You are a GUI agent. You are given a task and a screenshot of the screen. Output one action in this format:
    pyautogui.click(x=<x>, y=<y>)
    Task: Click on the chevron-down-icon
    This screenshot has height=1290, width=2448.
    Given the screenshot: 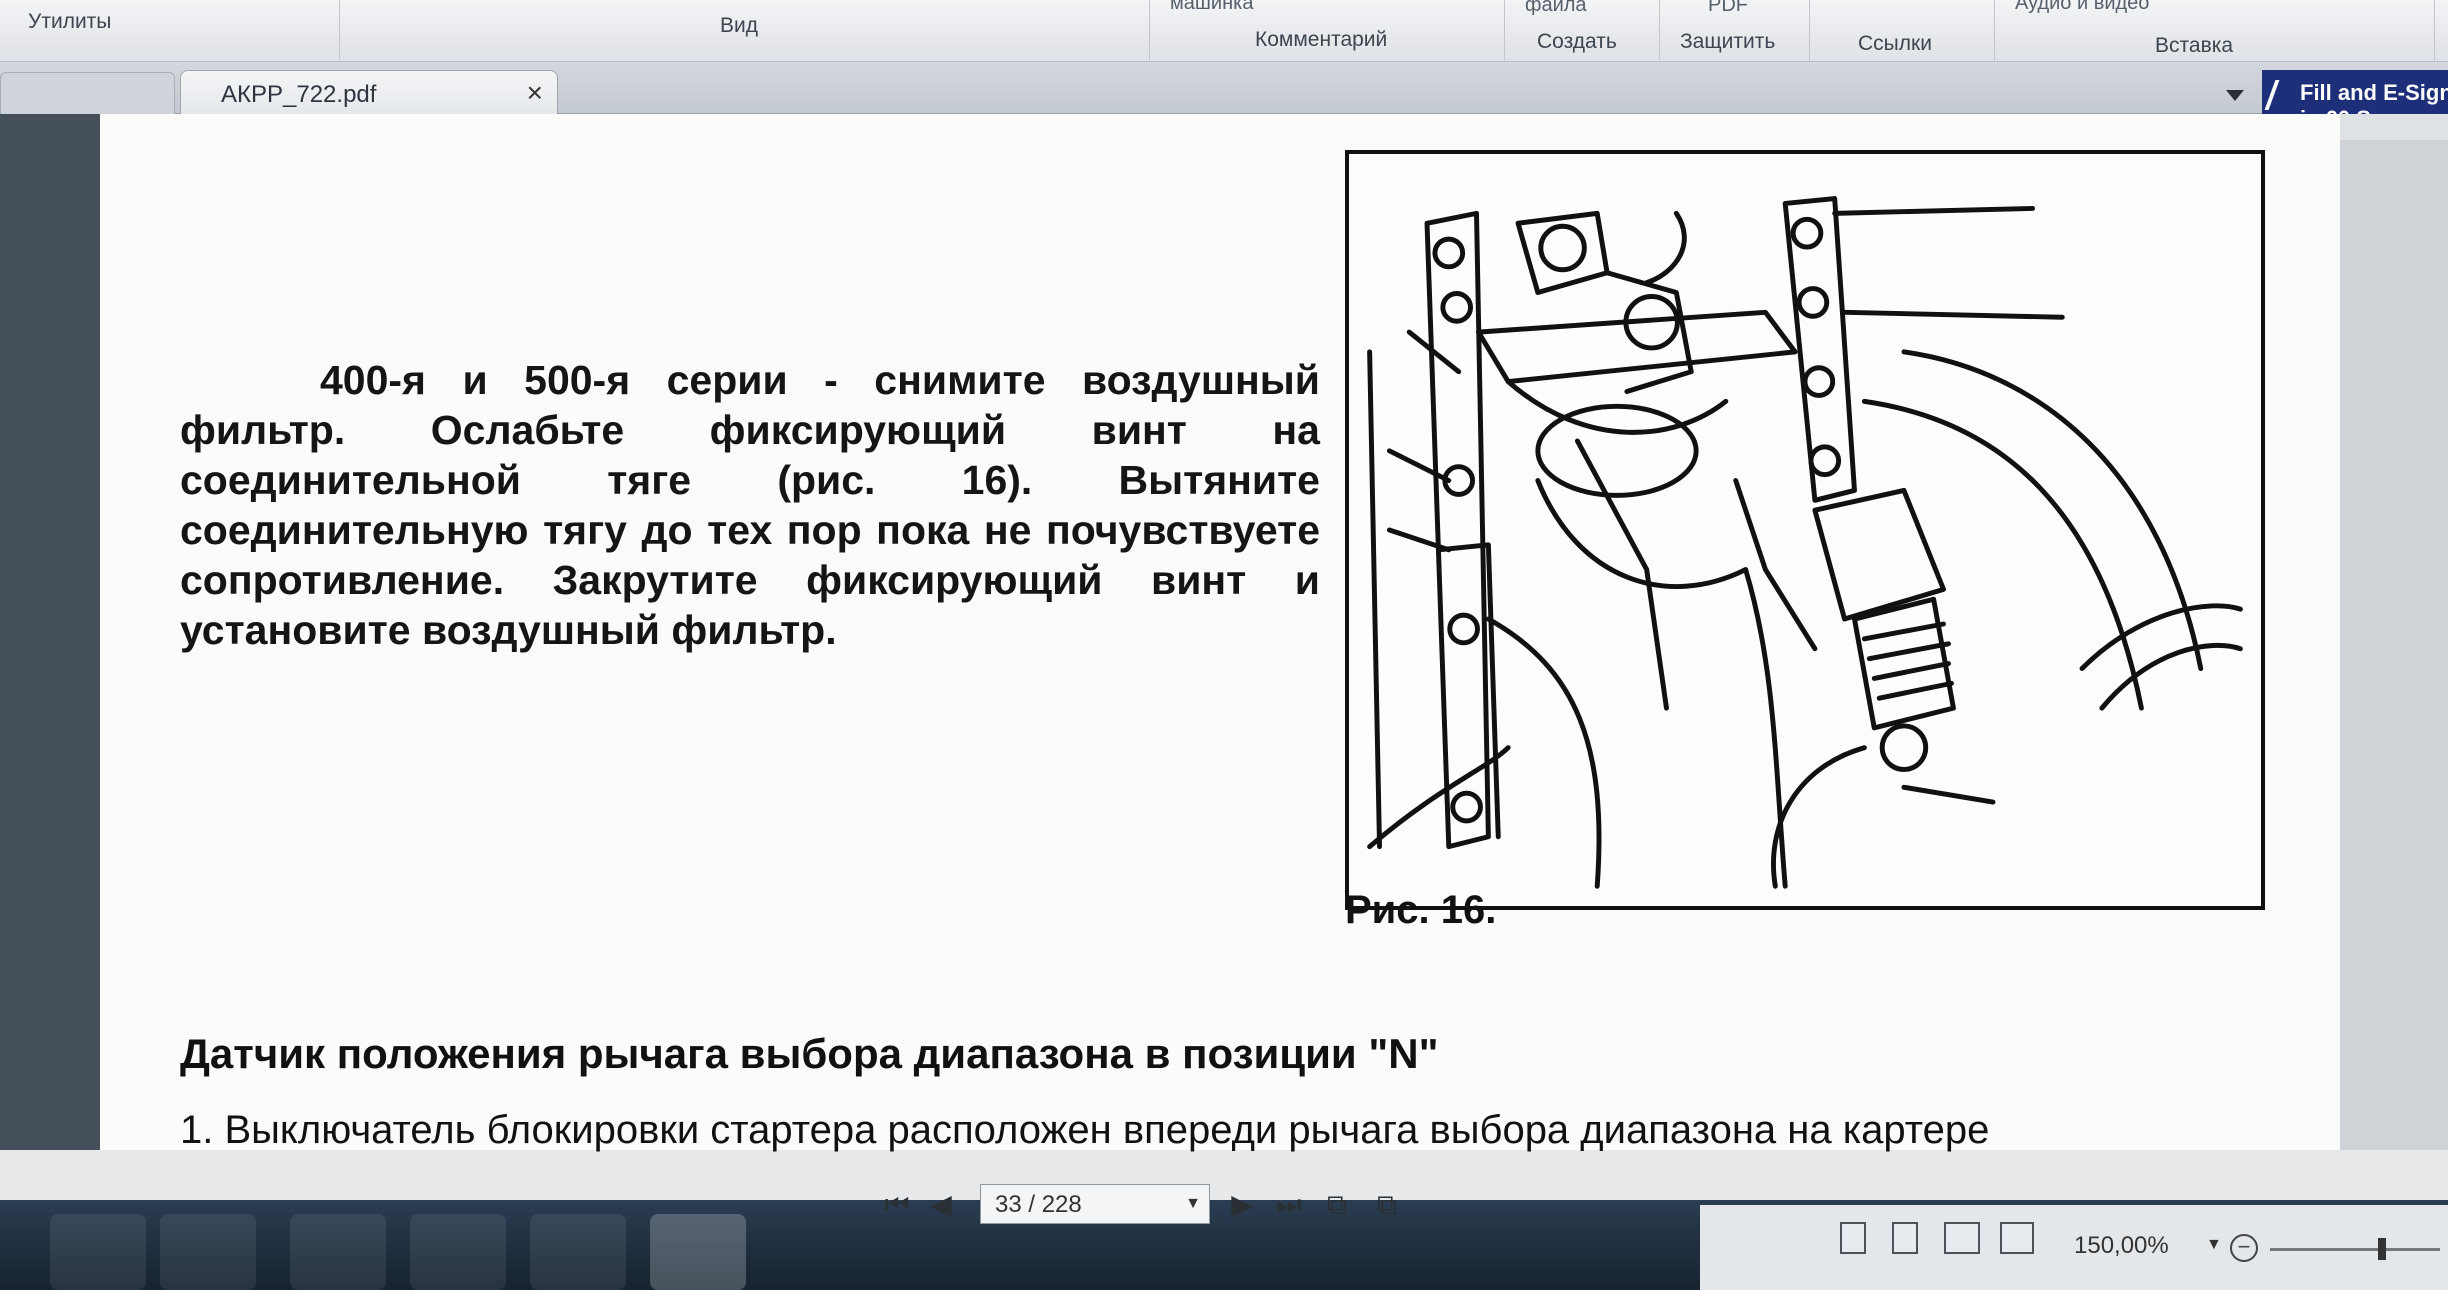 What is the action you would take?
    pyautogui.click(x=2235, y=95)
    